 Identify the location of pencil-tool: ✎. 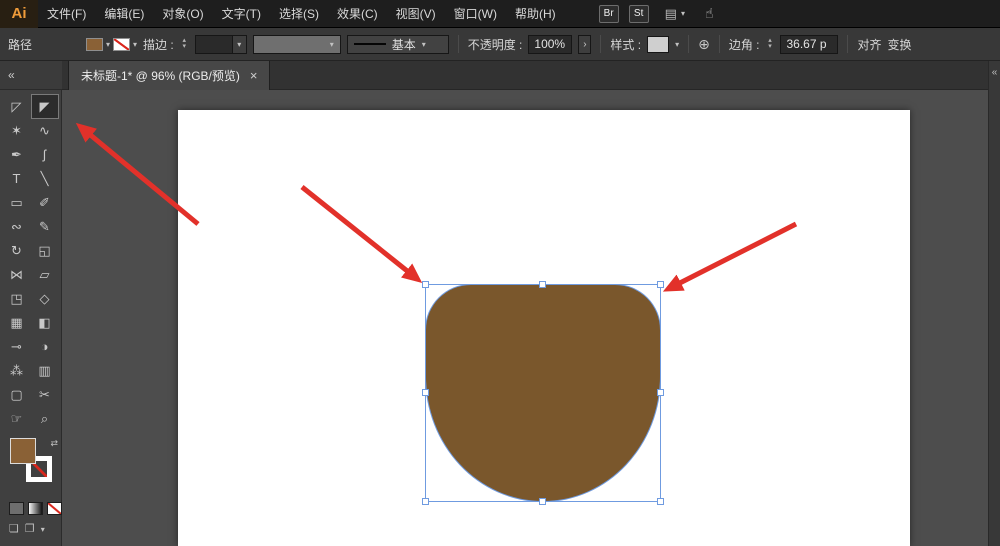
(45, 226).